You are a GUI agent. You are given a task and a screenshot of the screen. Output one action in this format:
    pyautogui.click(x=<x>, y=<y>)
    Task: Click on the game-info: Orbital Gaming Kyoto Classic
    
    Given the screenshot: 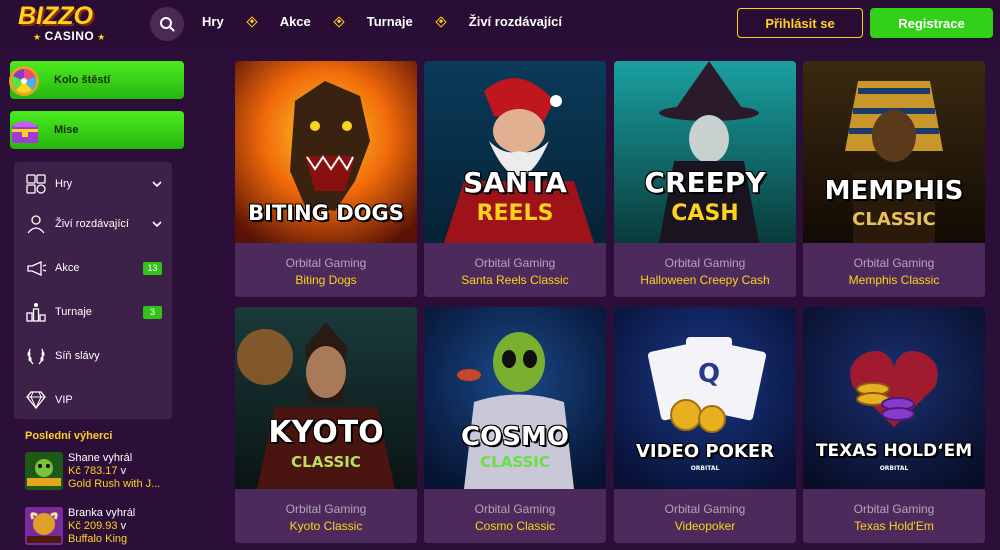 What is the action you would take?
    pyautogui.click(x=326, y=516)
    